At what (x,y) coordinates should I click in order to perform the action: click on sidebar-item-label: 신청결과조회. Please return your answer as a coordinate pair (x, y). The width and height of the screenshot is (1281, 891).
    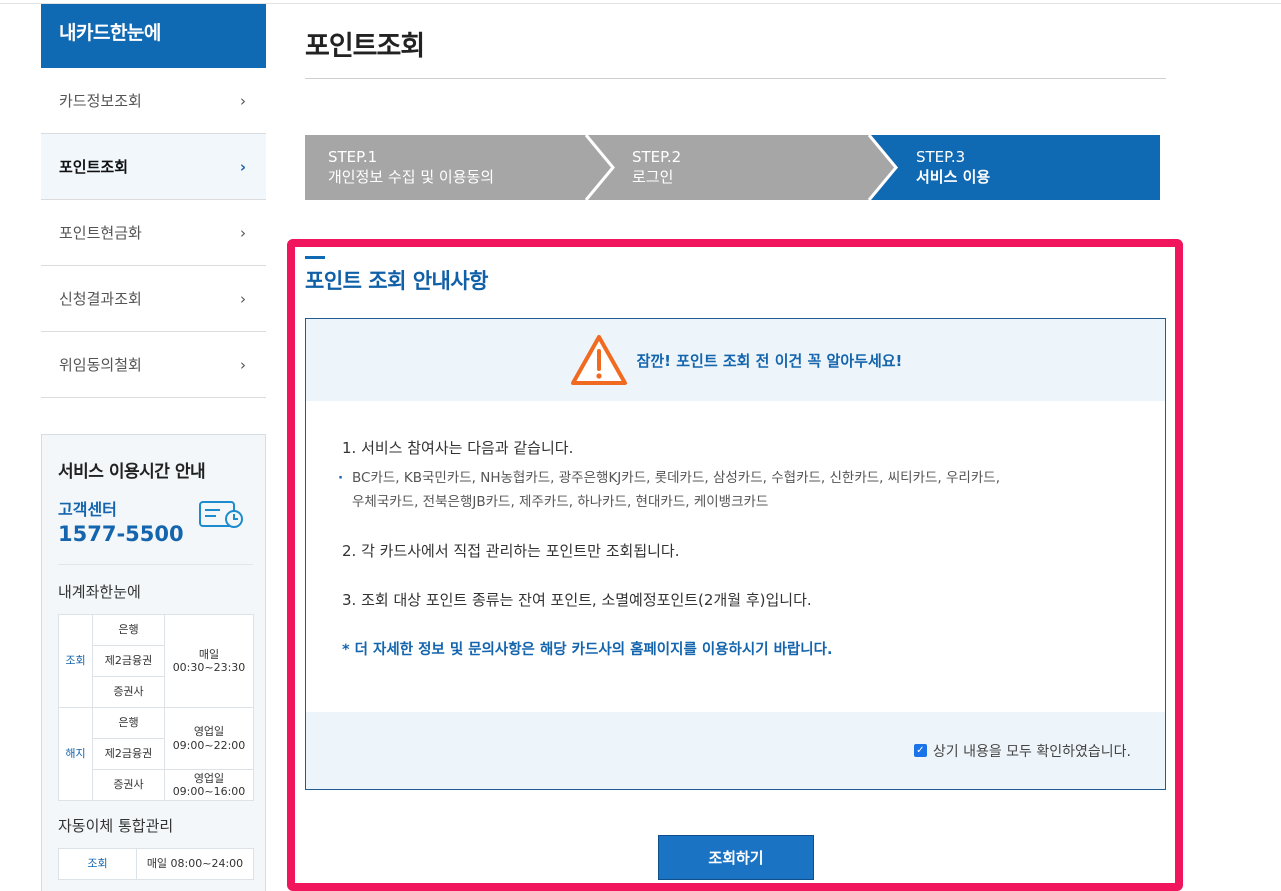
    Looking at the image, I should click on (100, 299).